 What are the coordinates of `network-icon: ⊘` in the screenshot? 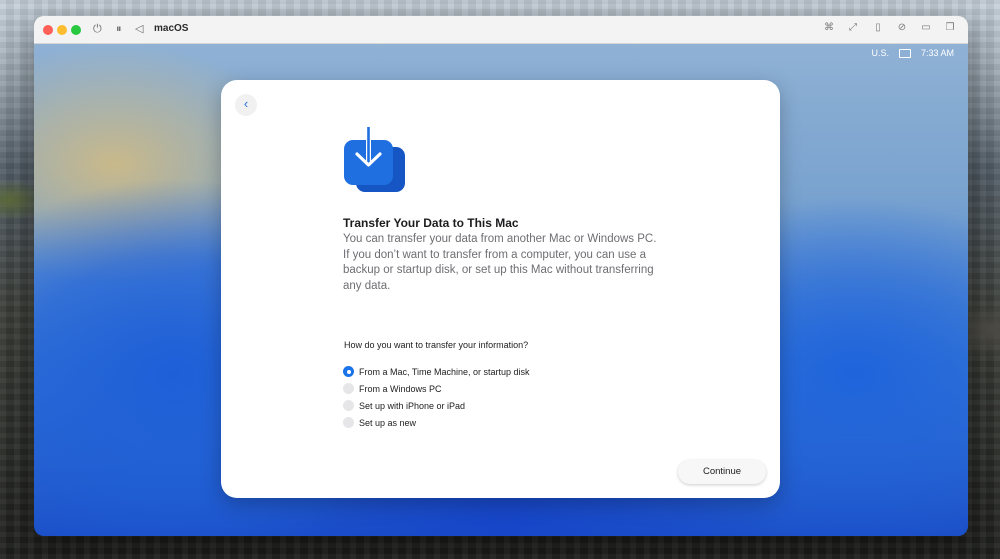 It's located at (902, 28).